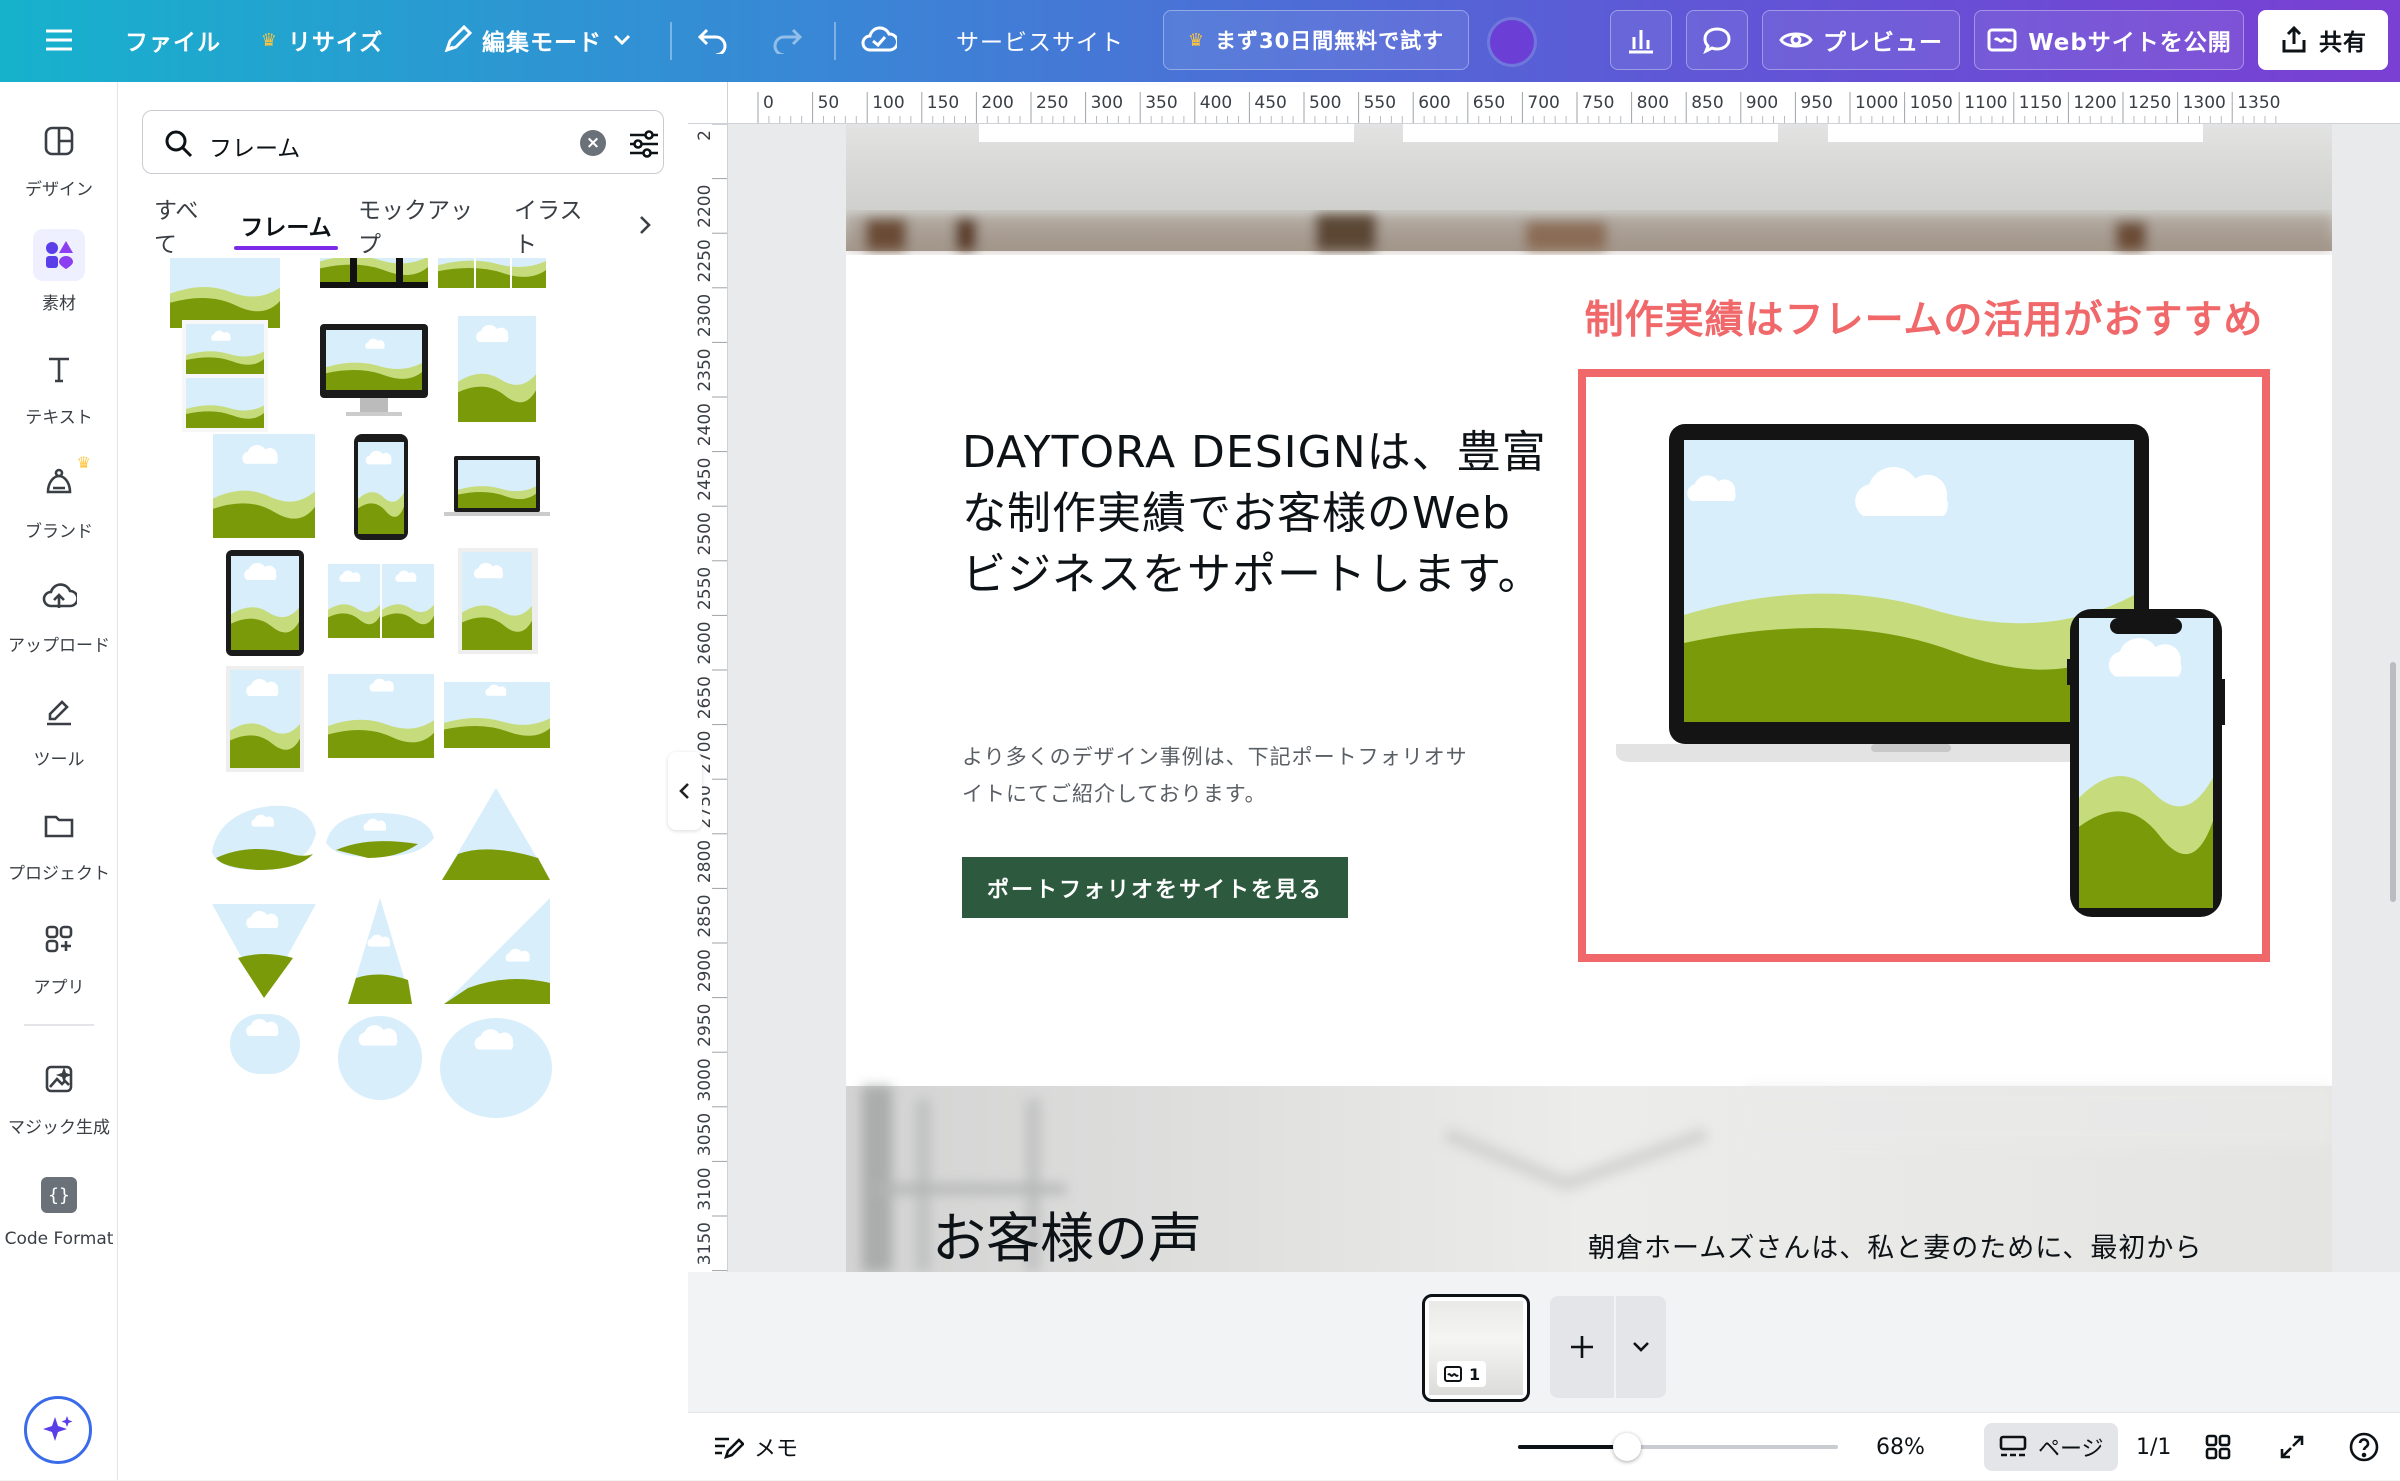 This screenshot has height=1481, width=2400. I want to click on chevron-down-icon, so click(1641, 1347).